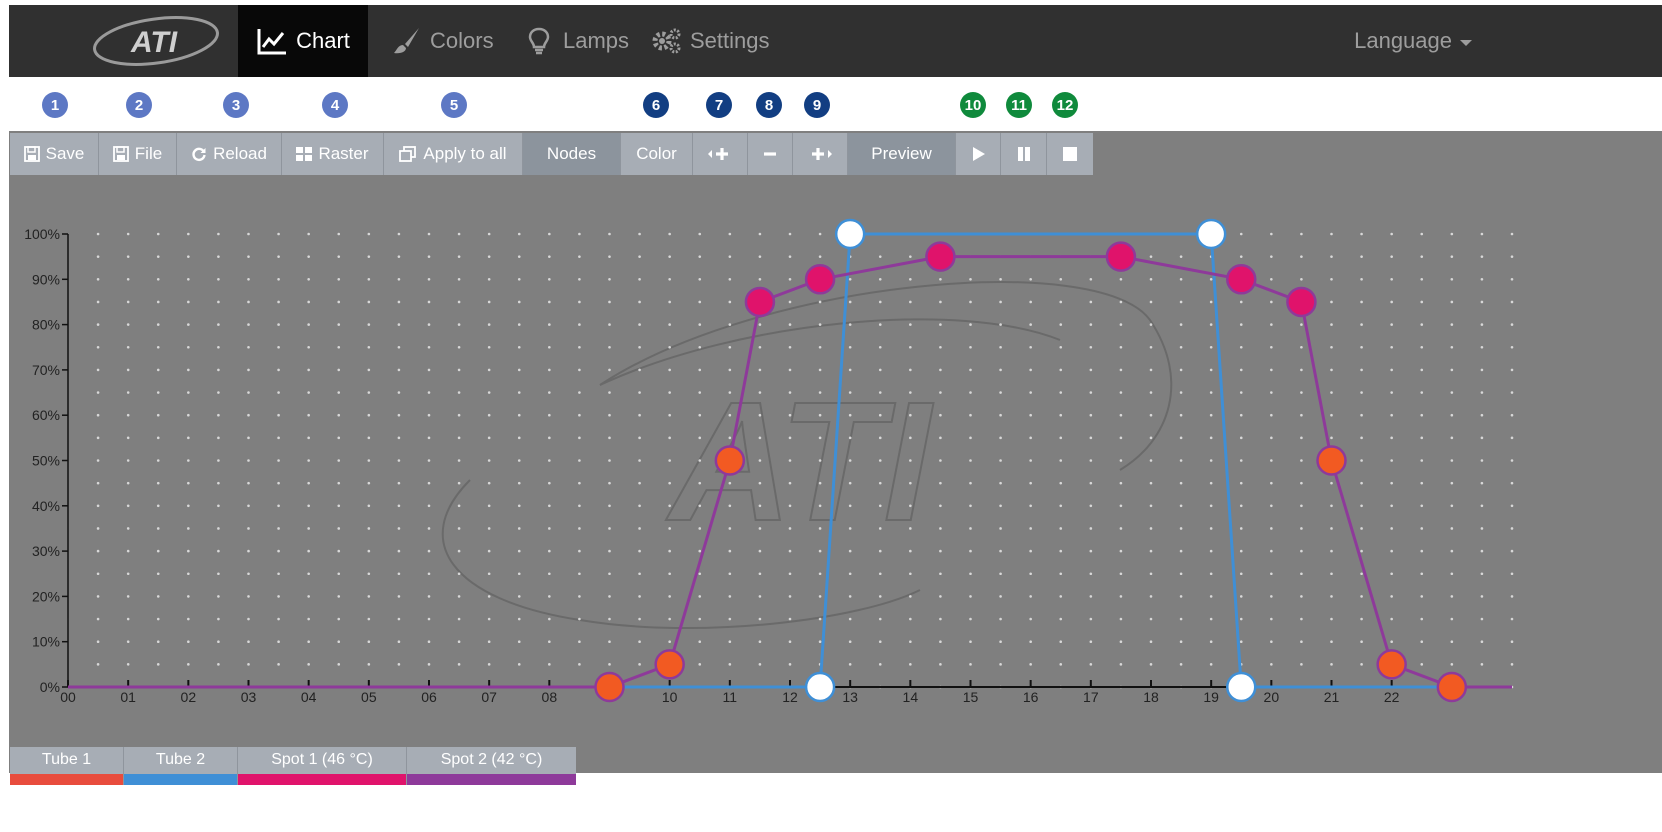 The width and height of the screenshot is (1662, 832). I want to click on tab-spot-1: Spot 1 (46 °C), so click(322, 766).